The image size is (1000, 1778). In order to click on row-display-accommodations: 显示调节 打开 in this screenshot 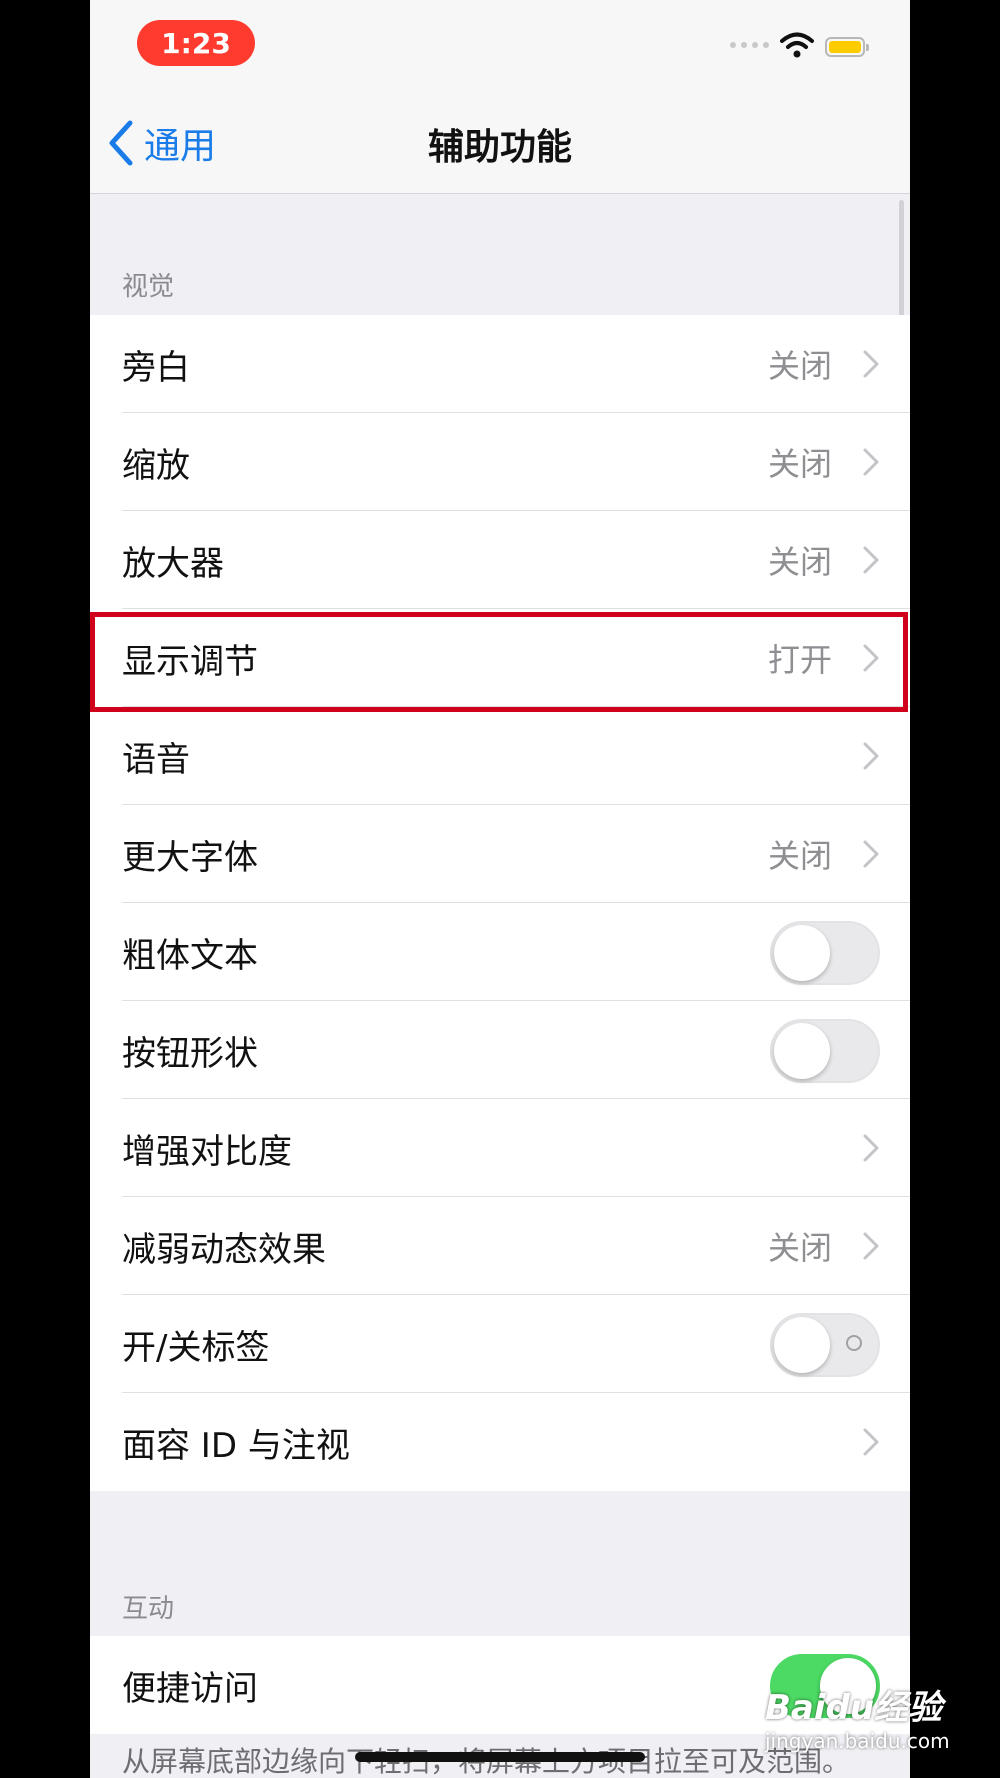, I will do `click(500, 658)`.